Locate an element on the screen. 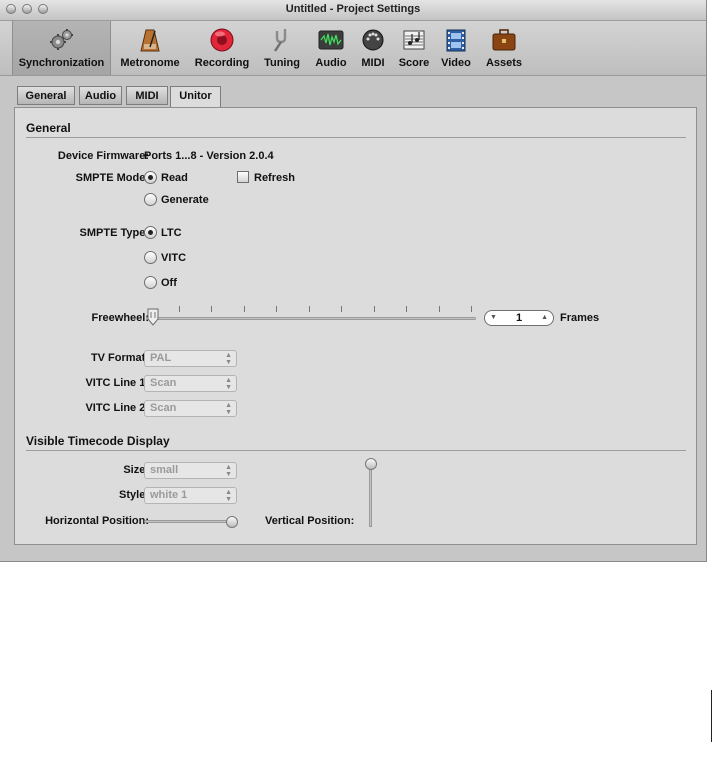 The width and height of the screenshot is (713, 757). size-popup: small ▲ ▼ is located at coordinates (190, 470).